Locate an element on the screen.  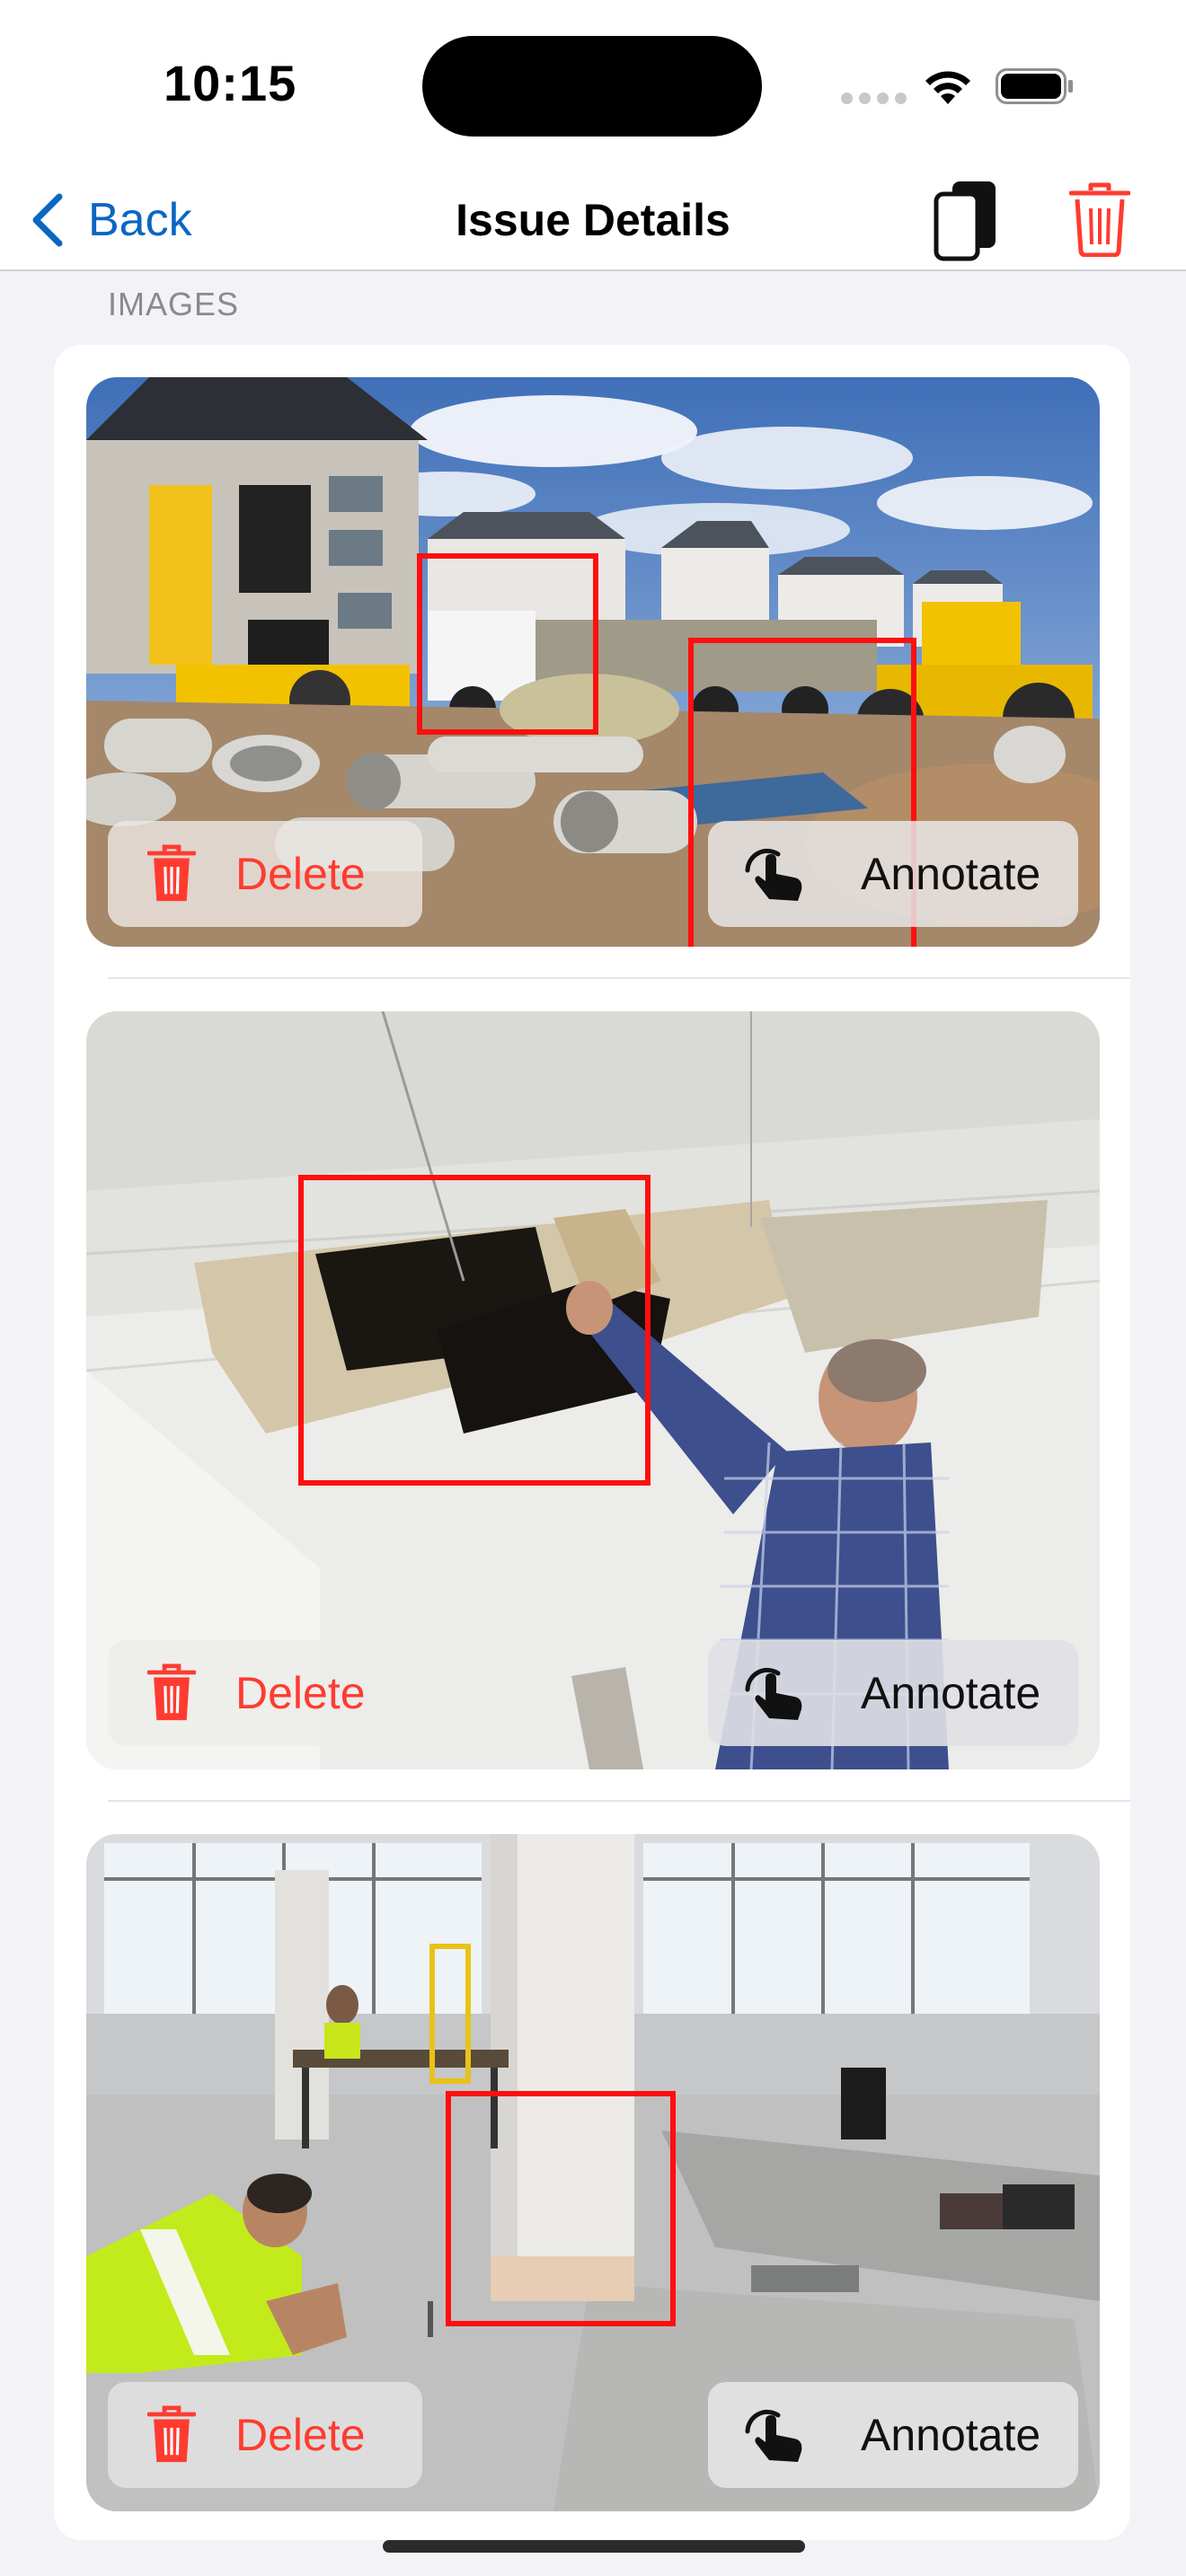
status-time: 10:15 is located at coordinates (230, 83).